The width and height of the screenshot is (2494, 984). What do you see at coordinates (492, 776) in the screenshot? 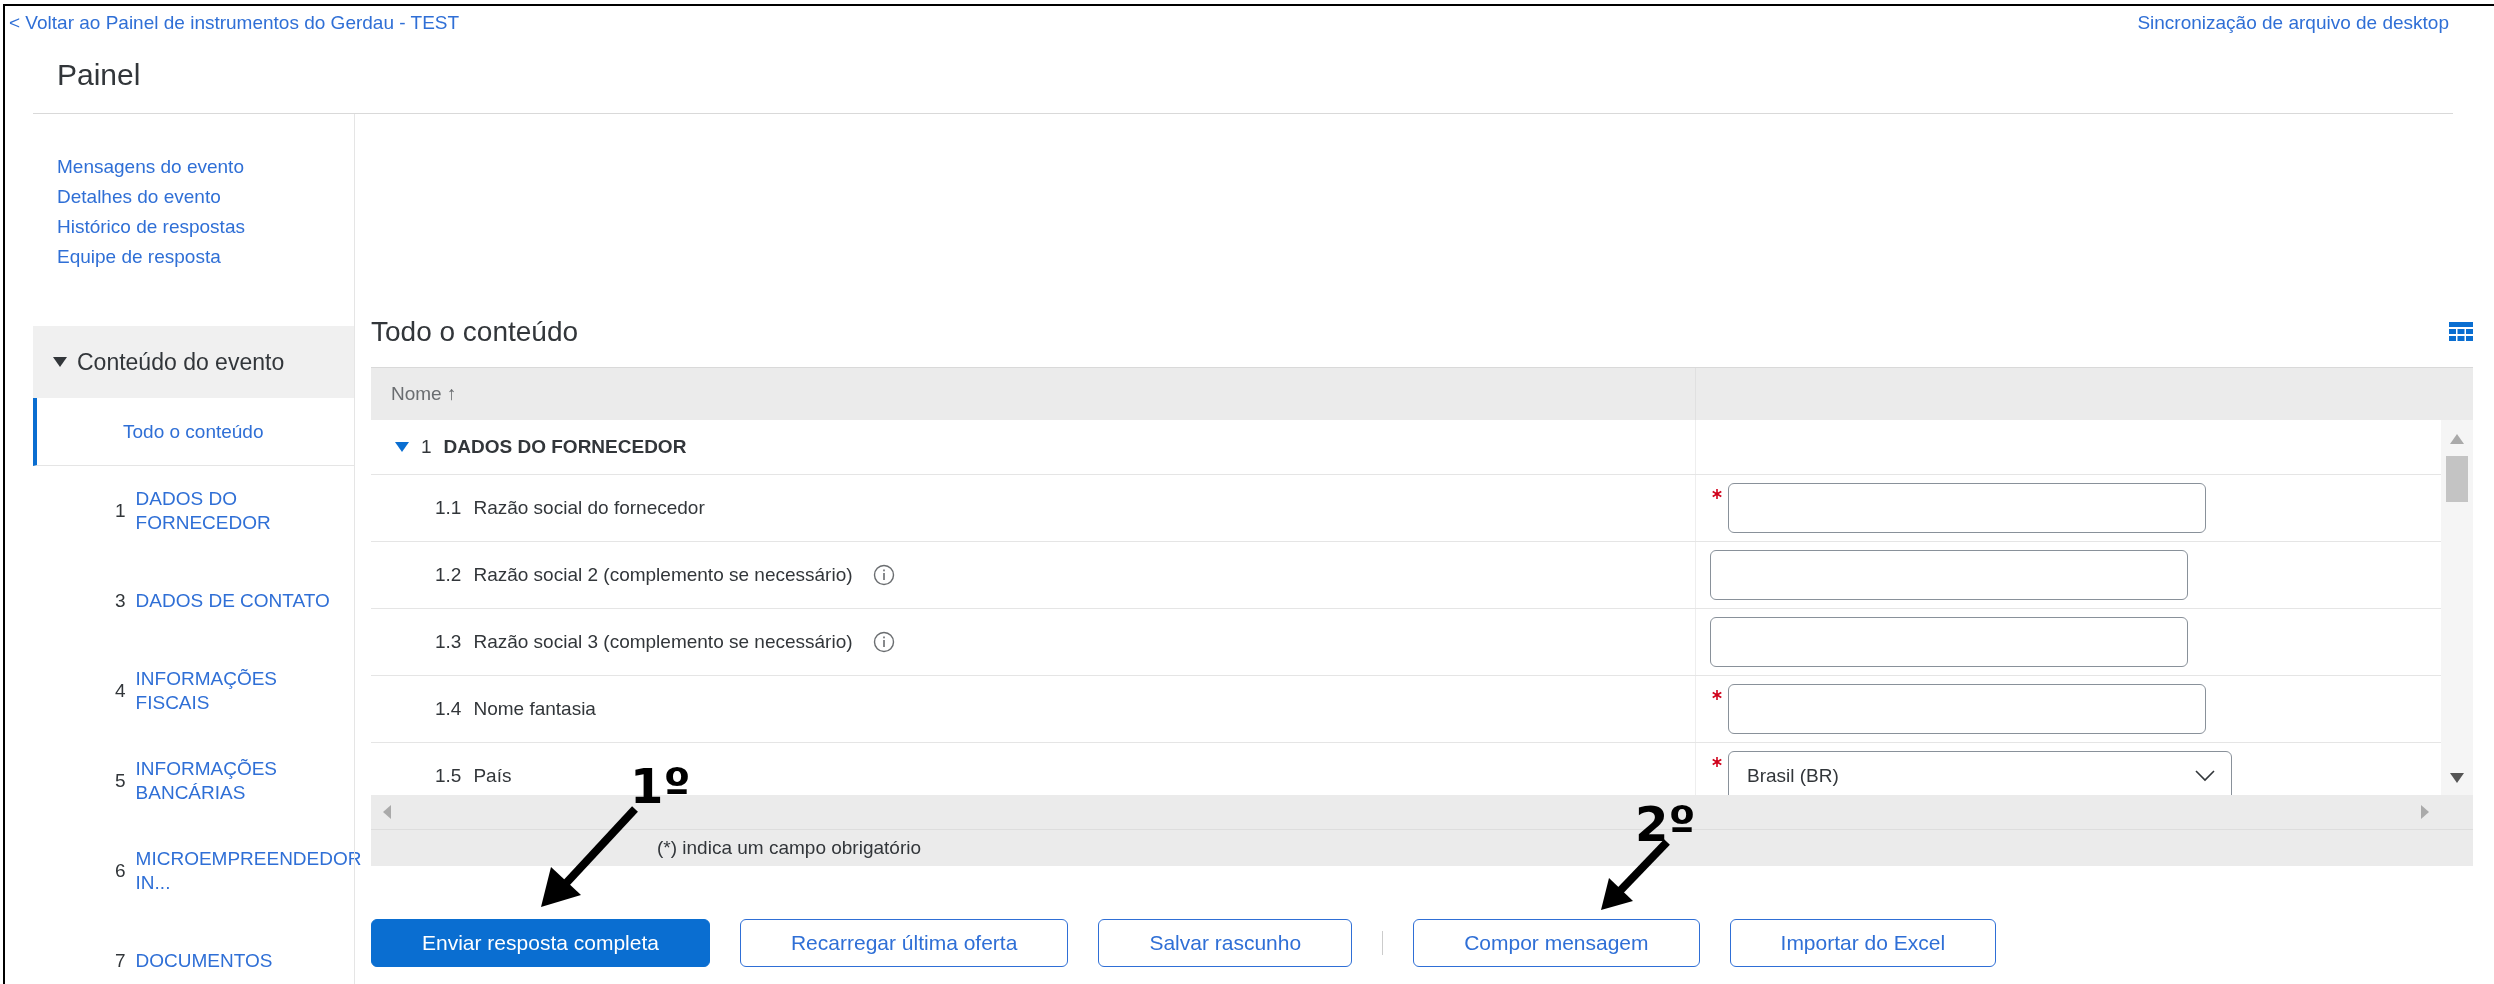
I see `row-label: País` at bounding box center [492, 776].